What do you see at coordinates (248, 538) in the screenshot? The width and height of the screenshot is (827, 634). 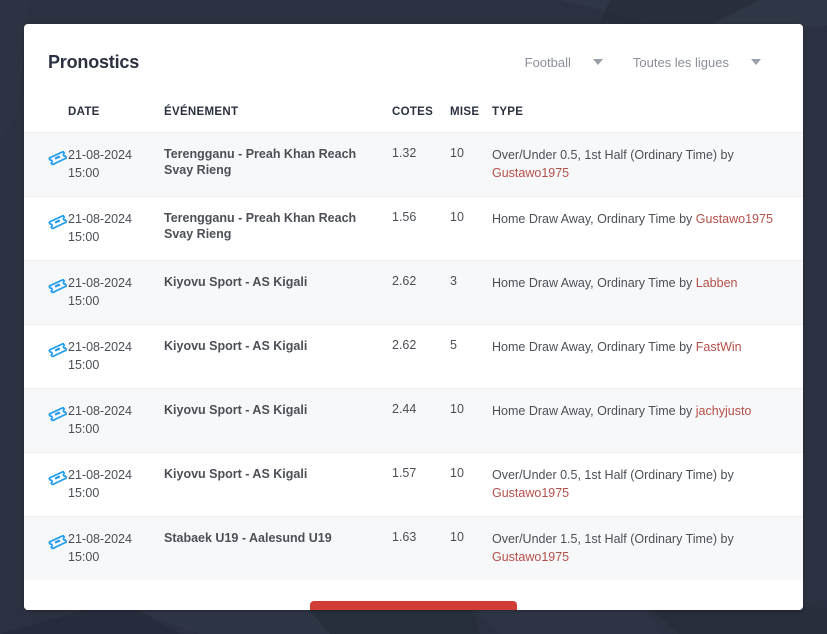 I see `row-event-name: Stabaek U19 - Aalesund U19` at bounding box center [248, 538].